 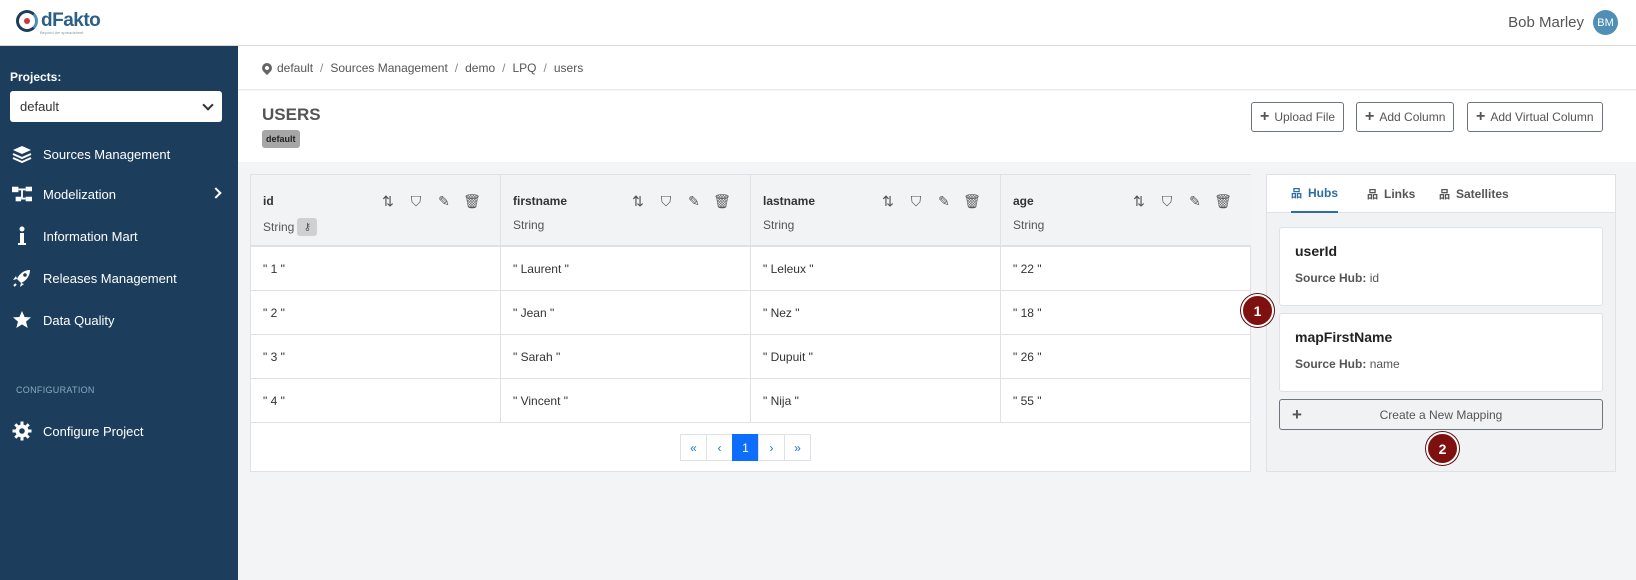 I want to click on add-virtual-column-button: + Add Virtual Column, so click(x=1535, y=117).